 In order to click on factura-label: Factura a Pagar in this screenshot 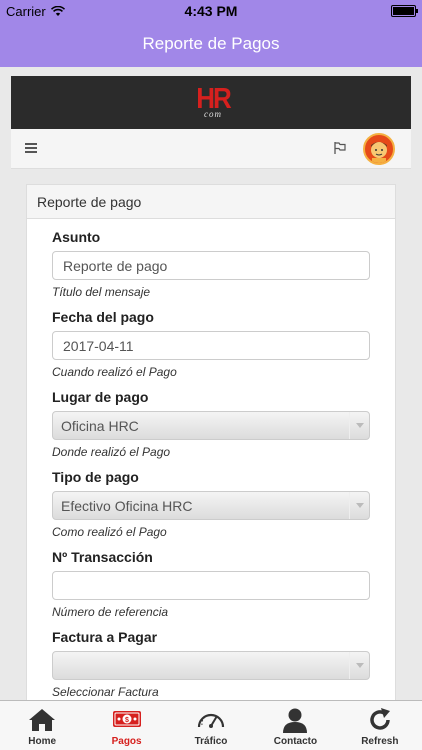, I will do `click(105, 637)`.